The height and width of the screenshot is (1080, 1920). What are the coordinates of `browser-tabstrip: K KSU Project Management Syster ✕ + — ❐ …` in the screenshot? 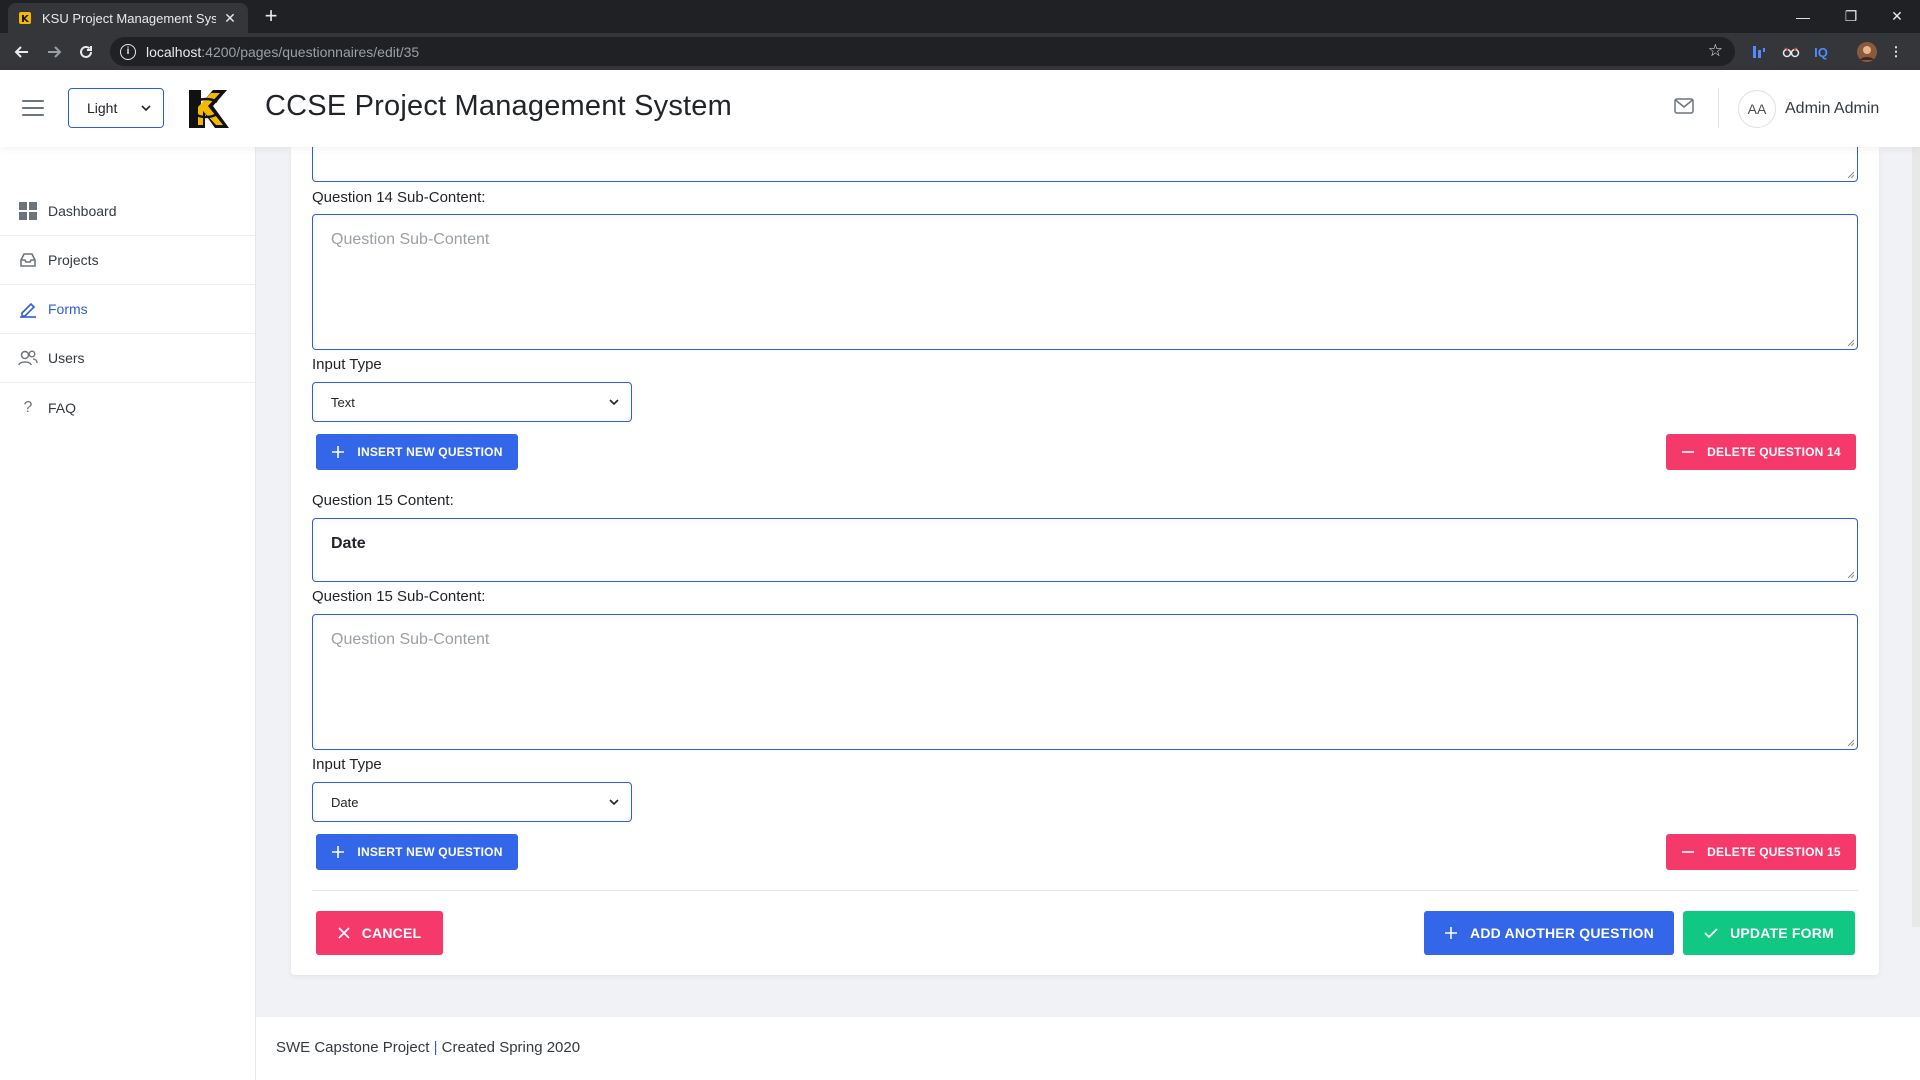 It's located at (960, 16).